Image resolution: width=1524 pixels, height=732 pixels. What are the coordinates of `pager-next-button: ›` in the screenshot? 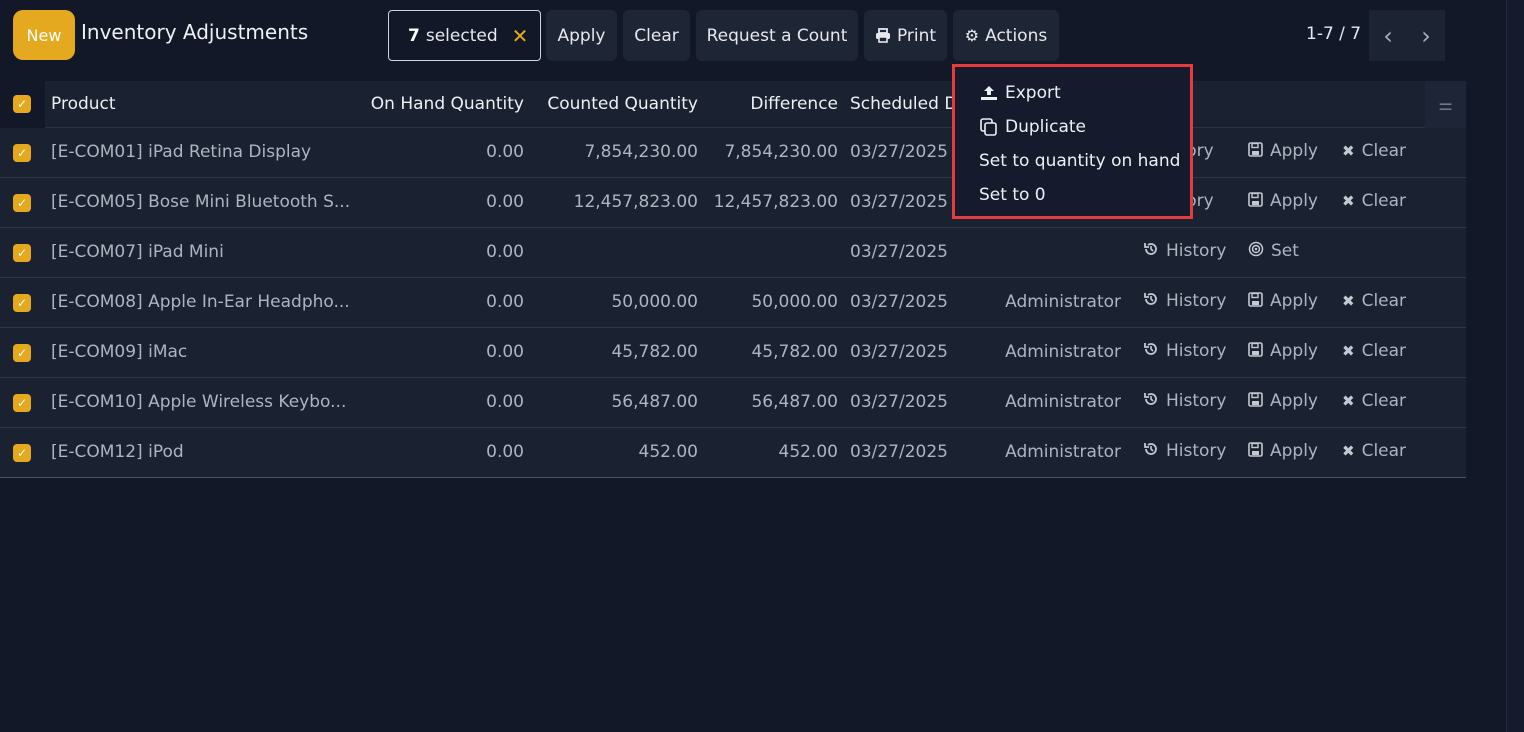 It's located at (1426, 35).